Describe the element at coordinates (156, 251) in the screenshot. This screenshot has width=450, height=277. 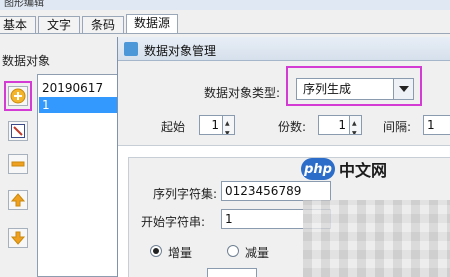
I see `increase-radio` at that location.